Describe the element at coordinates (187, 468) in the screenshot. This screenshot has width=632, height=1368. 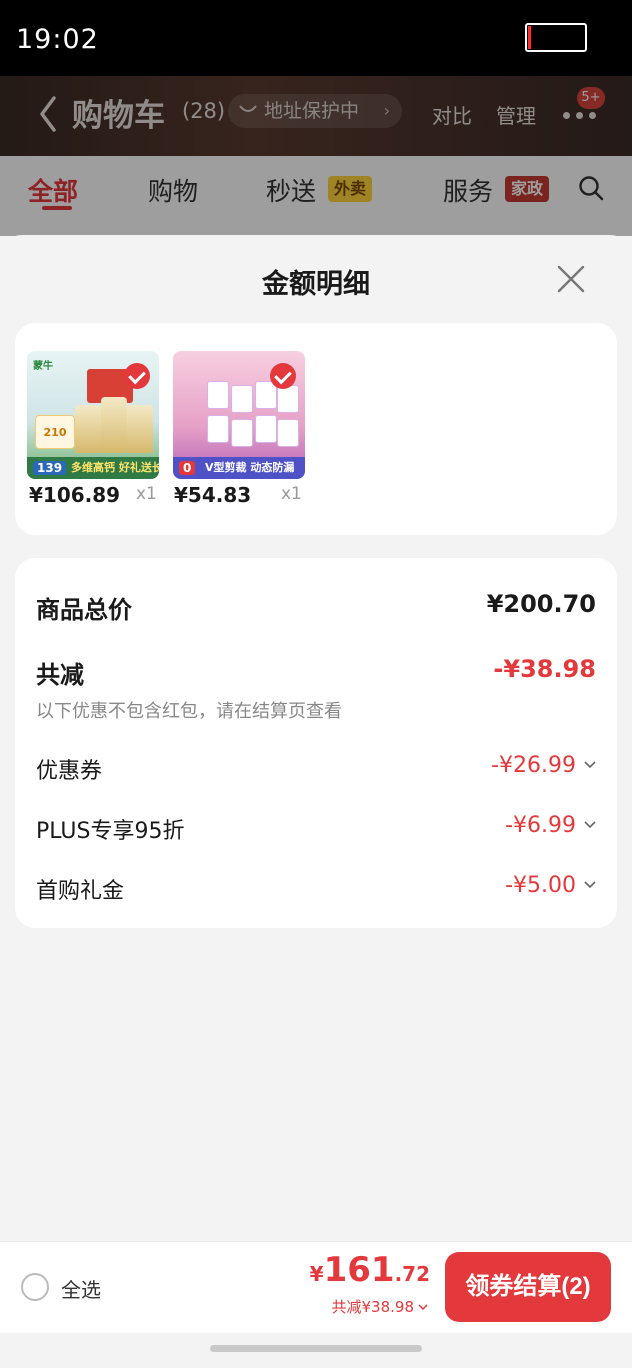
I see `product-chip: 0` at that location.